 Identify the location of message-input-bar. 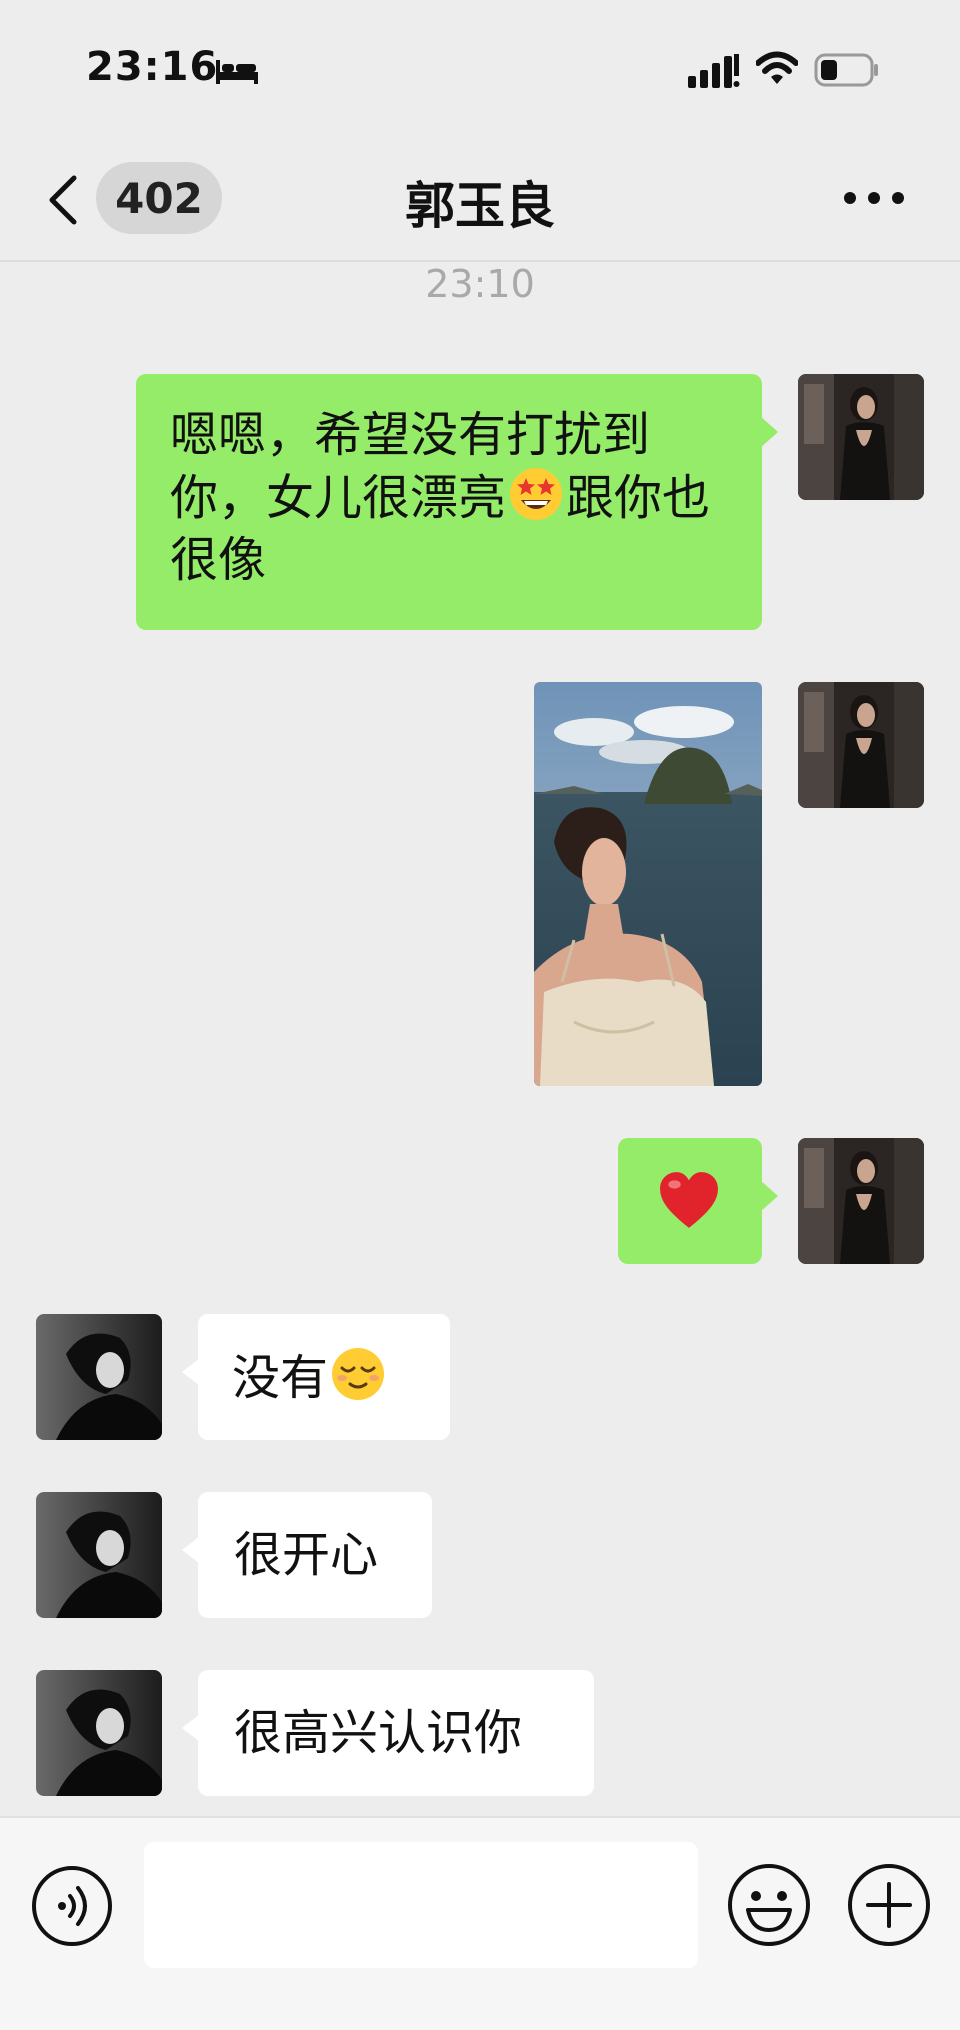
(480, 1923).